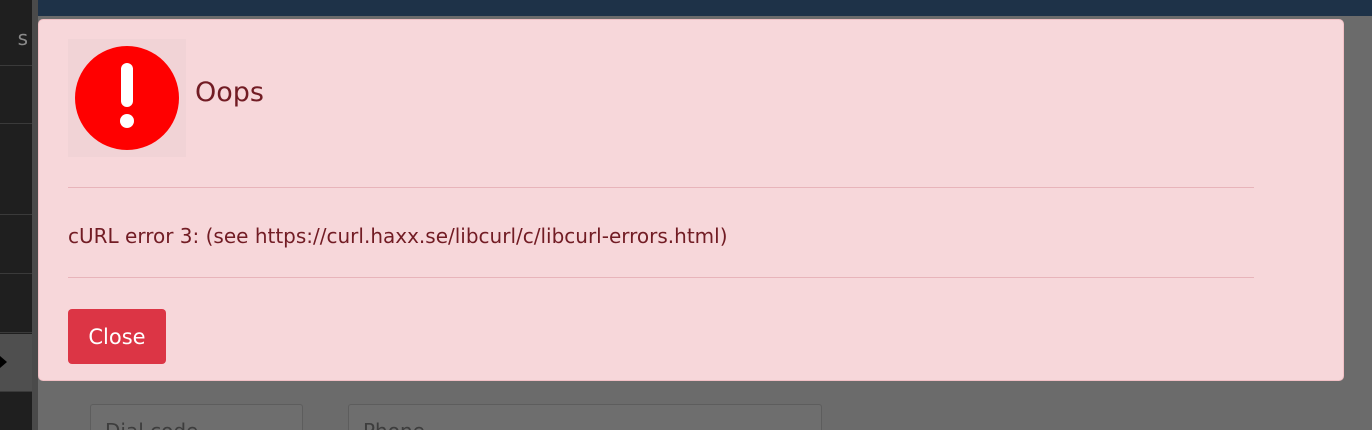 Image resolution: width=1372 pixels, height=430 pixels. I want to click on dial-code-placeholder: Dial code, so click(151, 424).